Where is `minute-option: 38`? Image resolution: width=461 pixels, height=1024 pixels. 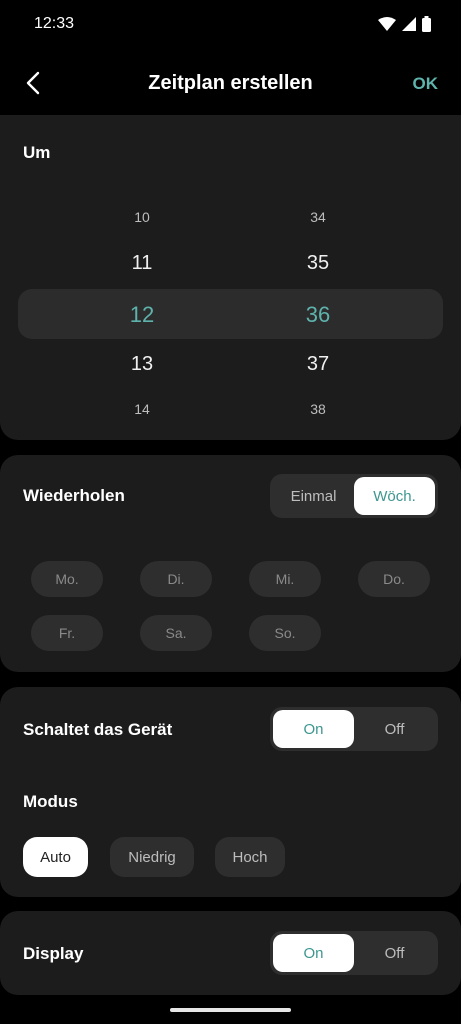 minute-option: 38 is located at coordinates (318, 409).